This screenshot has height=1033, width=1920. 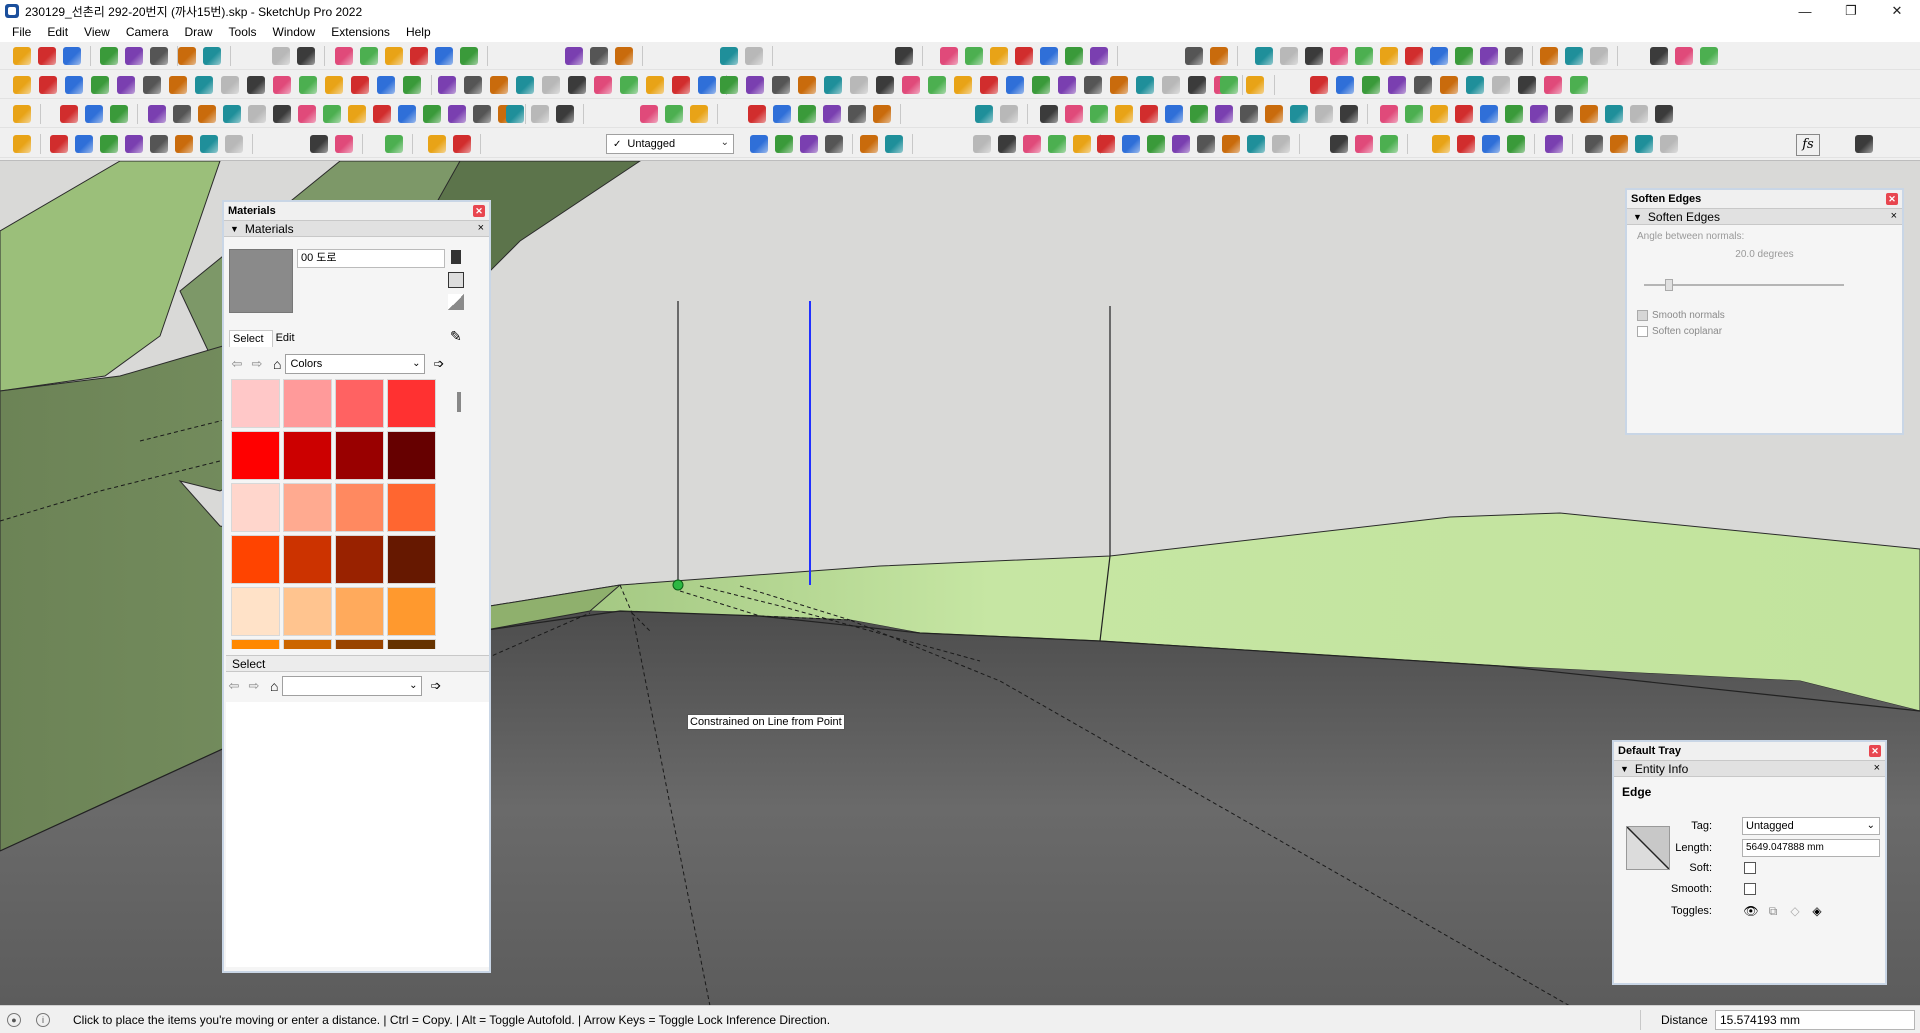 I want to click on smooth-normals-checkbox, so click(x=1642, y=315).